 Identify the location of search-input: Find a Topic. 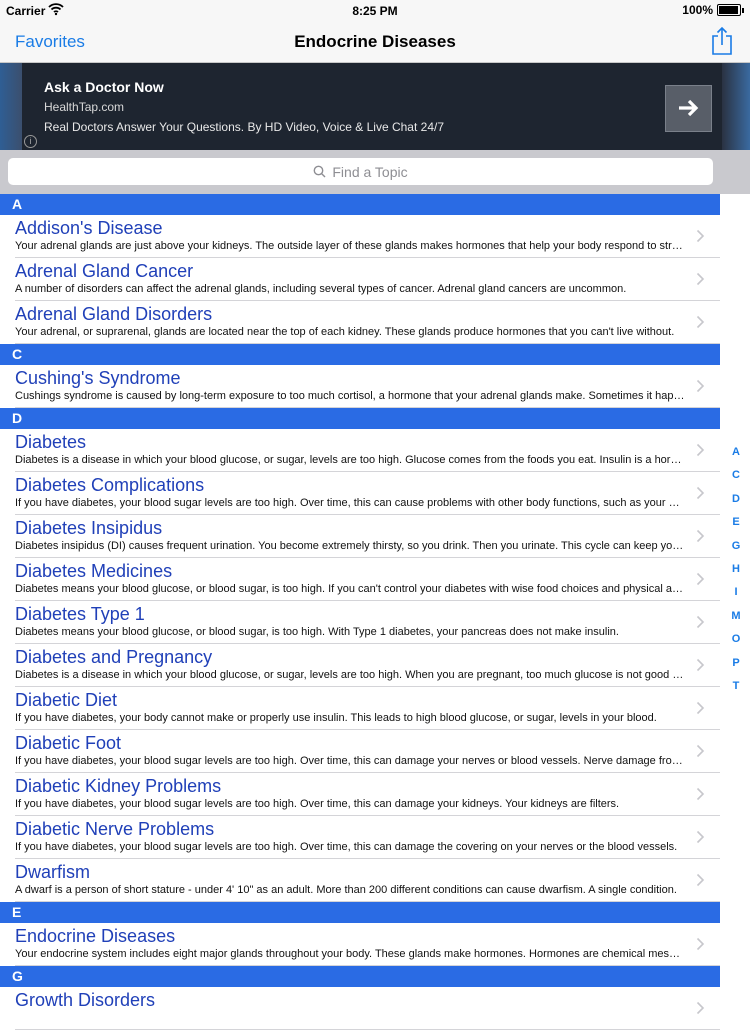
(360, 171).